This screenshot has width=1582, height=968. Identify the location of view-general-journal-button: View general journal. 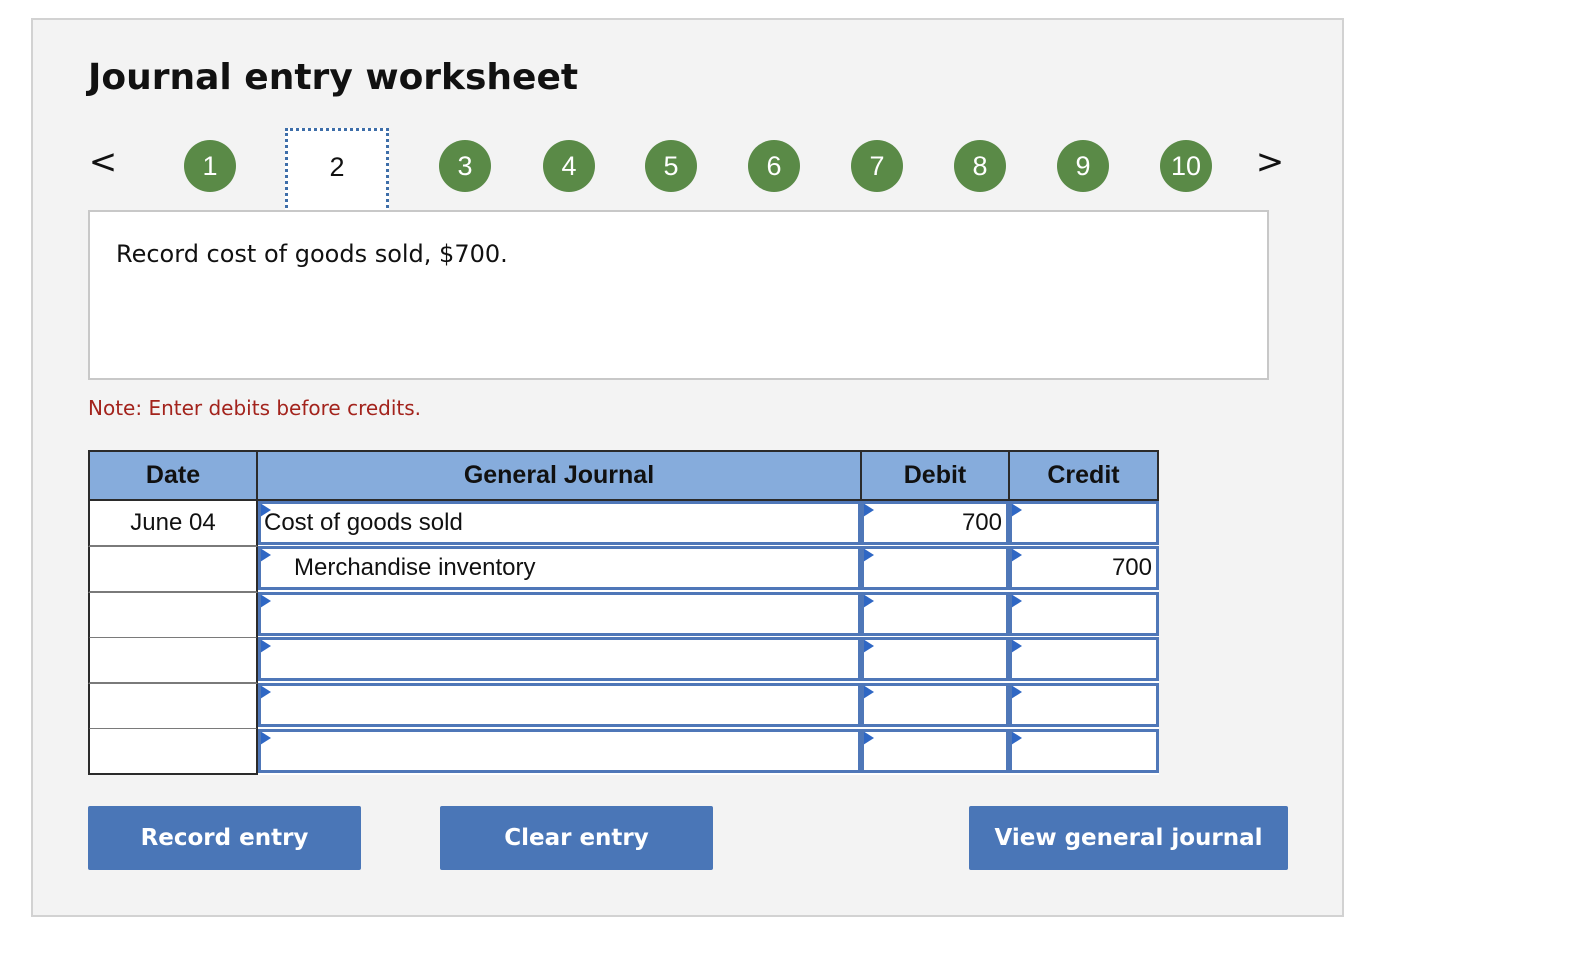
(1128, 838).